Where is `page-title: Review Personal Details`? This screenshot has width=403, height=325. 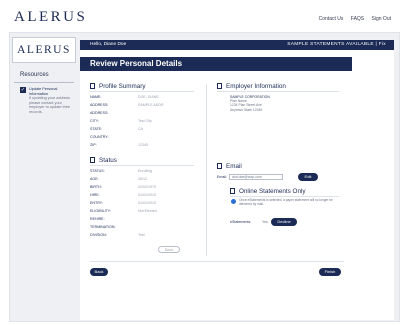 page-title: Review Personal Details is located at coordinates (216, 64).